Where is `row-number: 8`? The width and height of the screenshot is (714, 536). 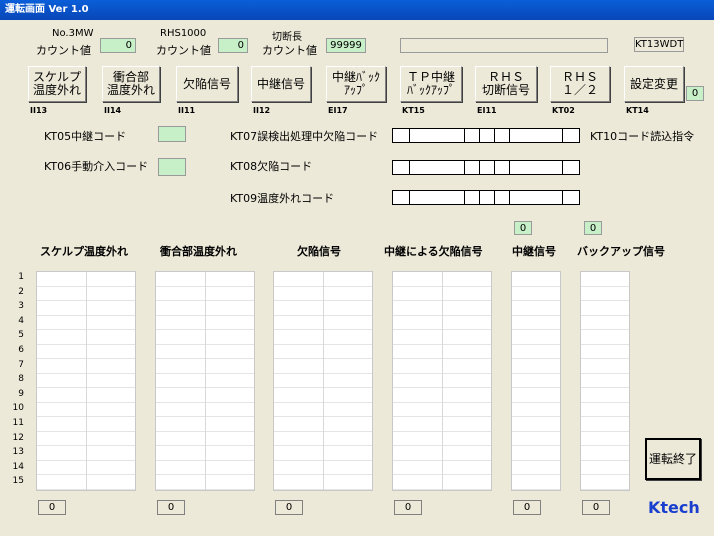 row-number: 8 is located at coordinates (21, 379).